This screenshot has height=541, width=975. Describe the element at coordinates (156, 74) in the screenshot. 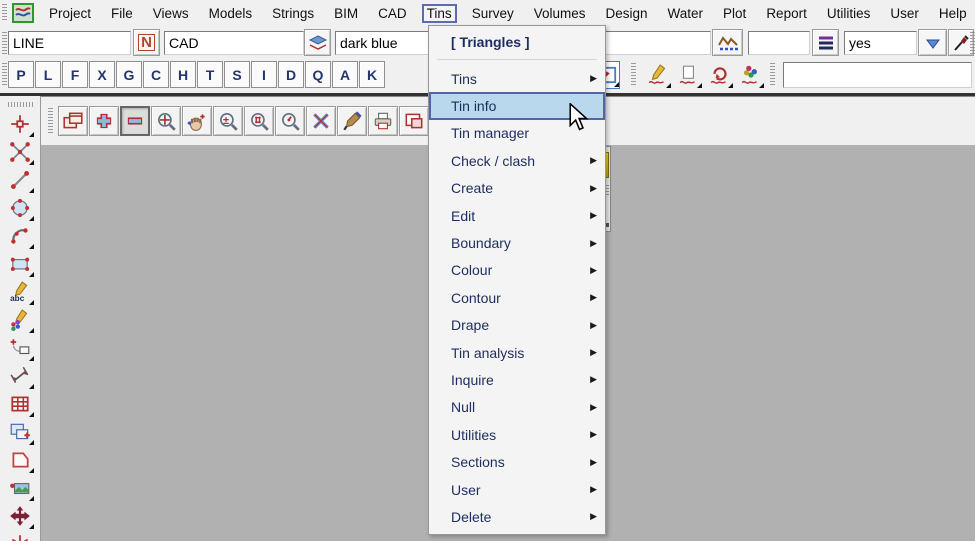

I see `function-key-button: C` at that location.